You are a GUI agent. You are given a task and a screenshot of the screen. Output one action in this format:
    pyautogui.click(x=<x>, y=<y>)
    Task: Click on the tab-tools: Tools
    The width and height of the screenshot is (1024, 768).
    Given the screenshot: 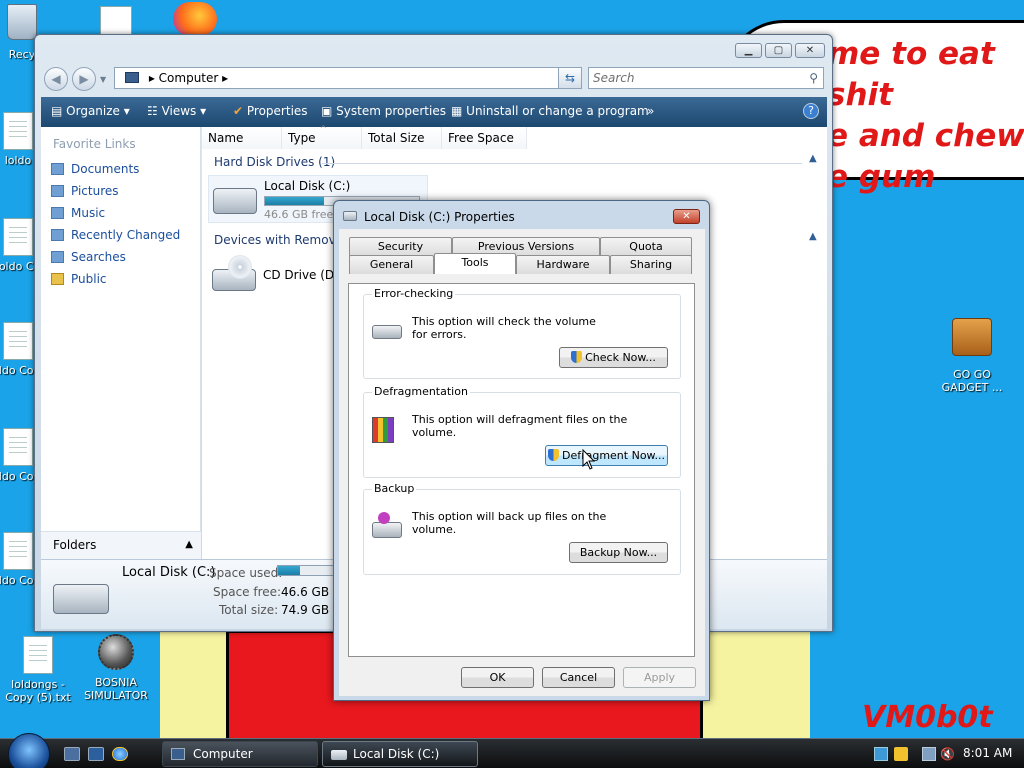 What is the action you would take?
    pyautogui.click(x=475, y=263)
    